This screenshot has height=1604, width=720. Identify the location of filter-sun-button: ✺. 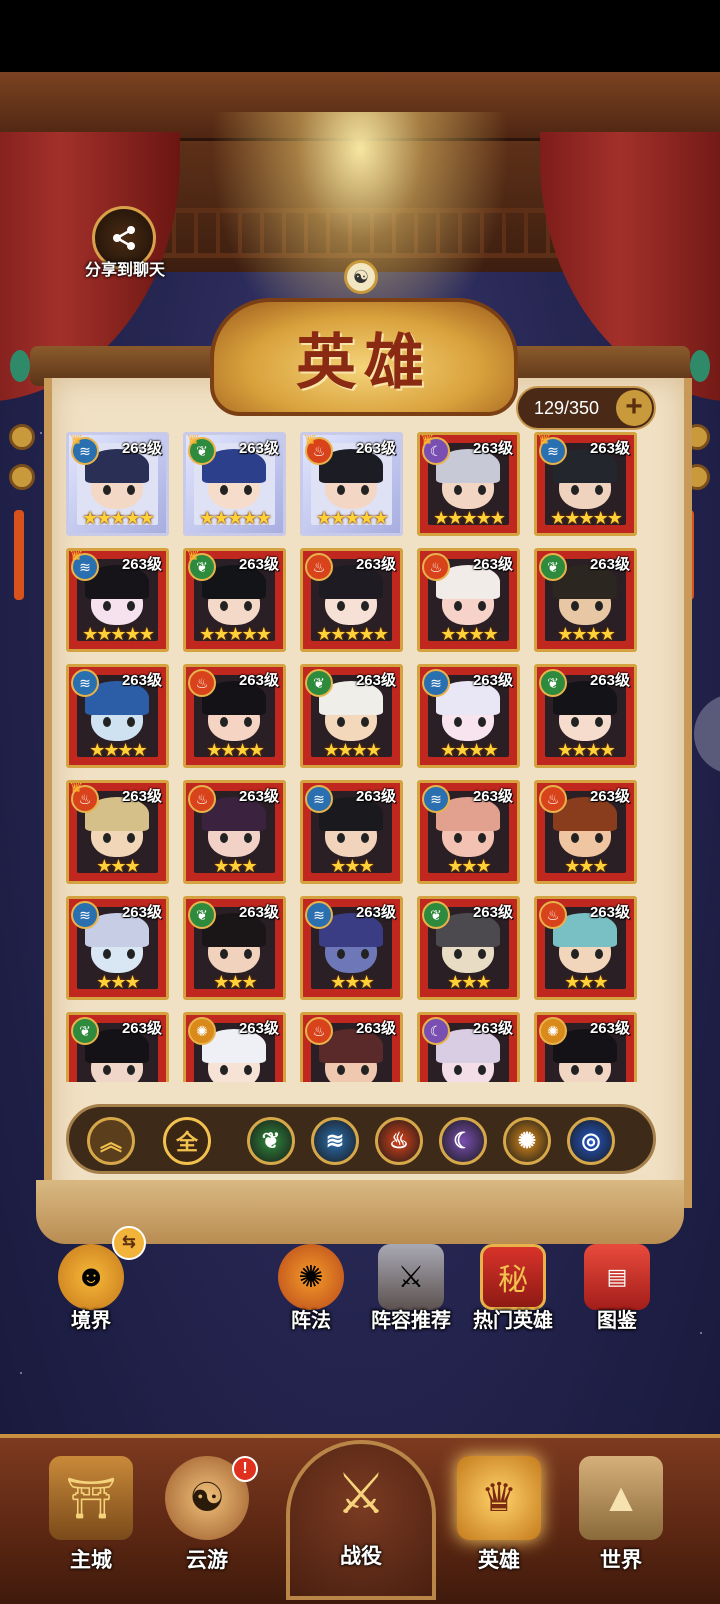
(527, 1141).